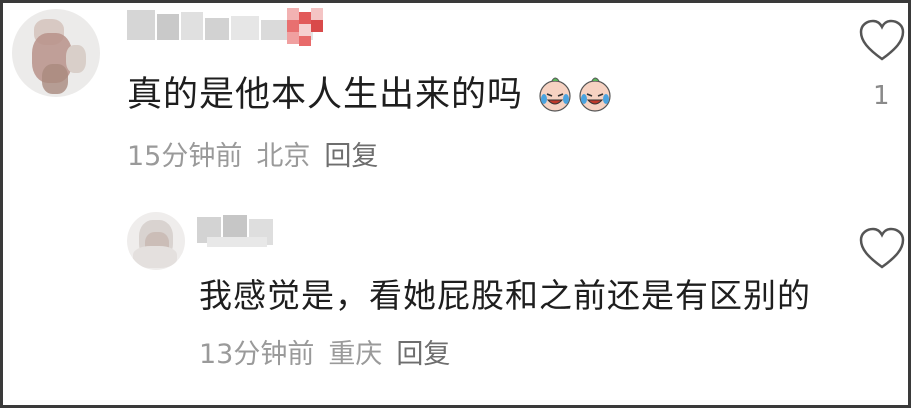  What do you see at coordinates (185, 156) in the screenshot?
I see `comment-time: 15分钟前` at bounding box center [185, 156].